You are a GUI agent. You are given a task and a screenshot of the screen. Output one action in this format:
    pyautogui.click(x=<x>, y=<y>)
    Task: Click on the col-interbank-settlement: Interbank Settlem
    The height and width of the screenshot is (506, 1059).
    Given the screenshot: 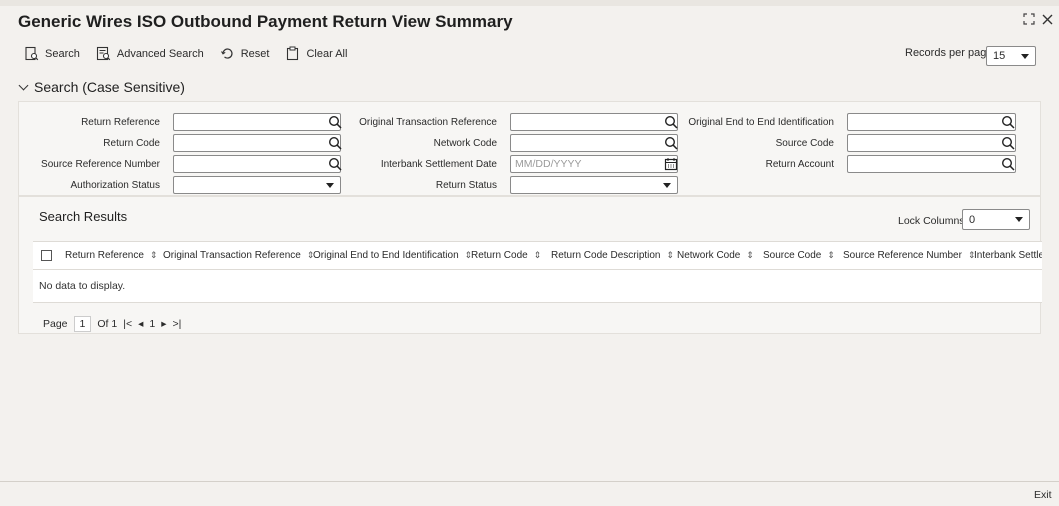 What is the action you would take?
    pyautogui.click(x=1008, y=255)
    